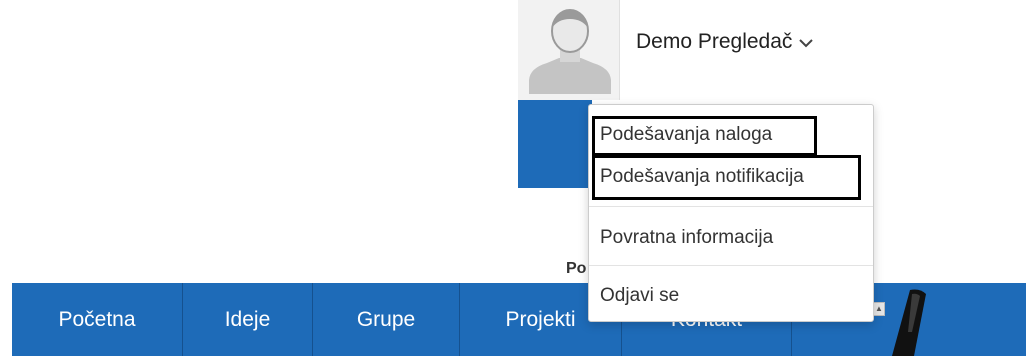 The height and width of the screenshot is (356, 1026). What do you see at coordinates (576, 268) in the screenshot?
I see `partial-section-label: Po` at bounding box center [576, 268].